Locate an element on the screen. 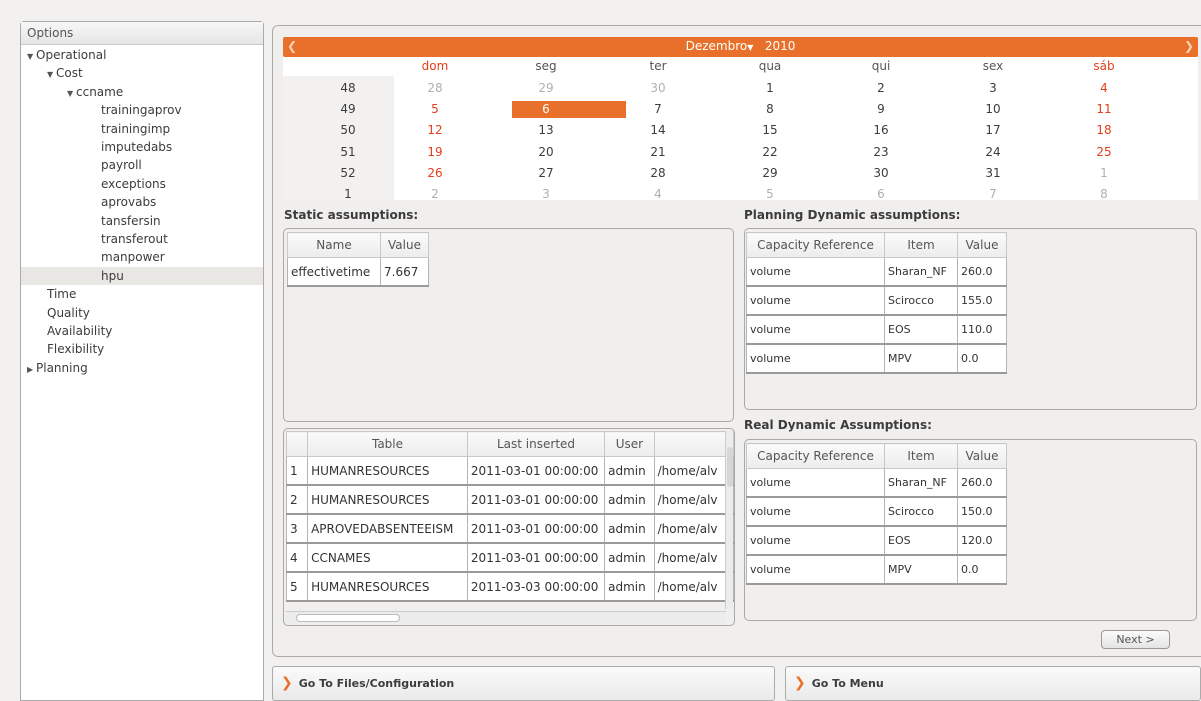 This screenshot has width=1201, height=701. vscroll-thumb is located at coordinates (730, 467).